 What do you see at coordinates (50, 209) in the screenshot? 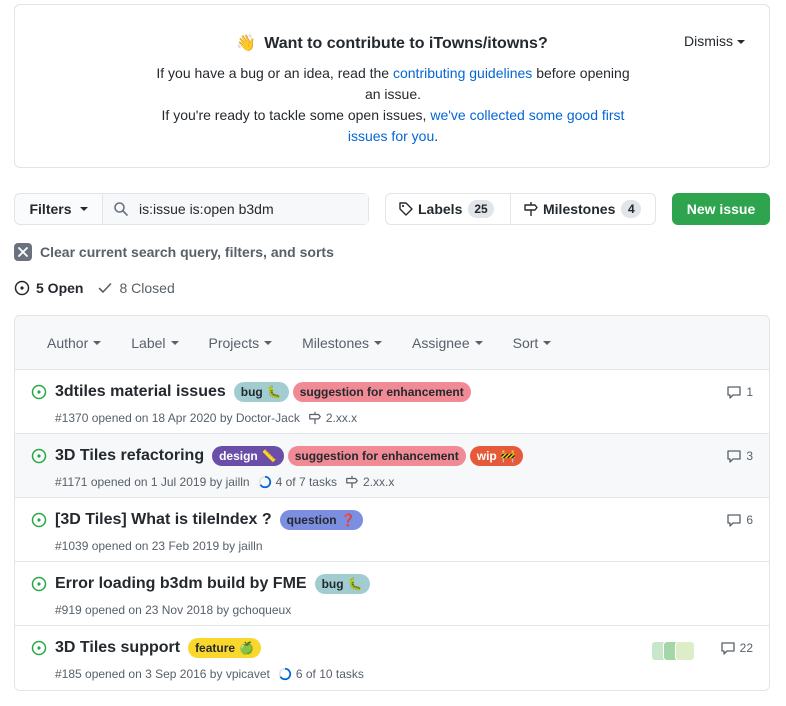
I see `filters-label: Filters` at bounding box center [50, 209].